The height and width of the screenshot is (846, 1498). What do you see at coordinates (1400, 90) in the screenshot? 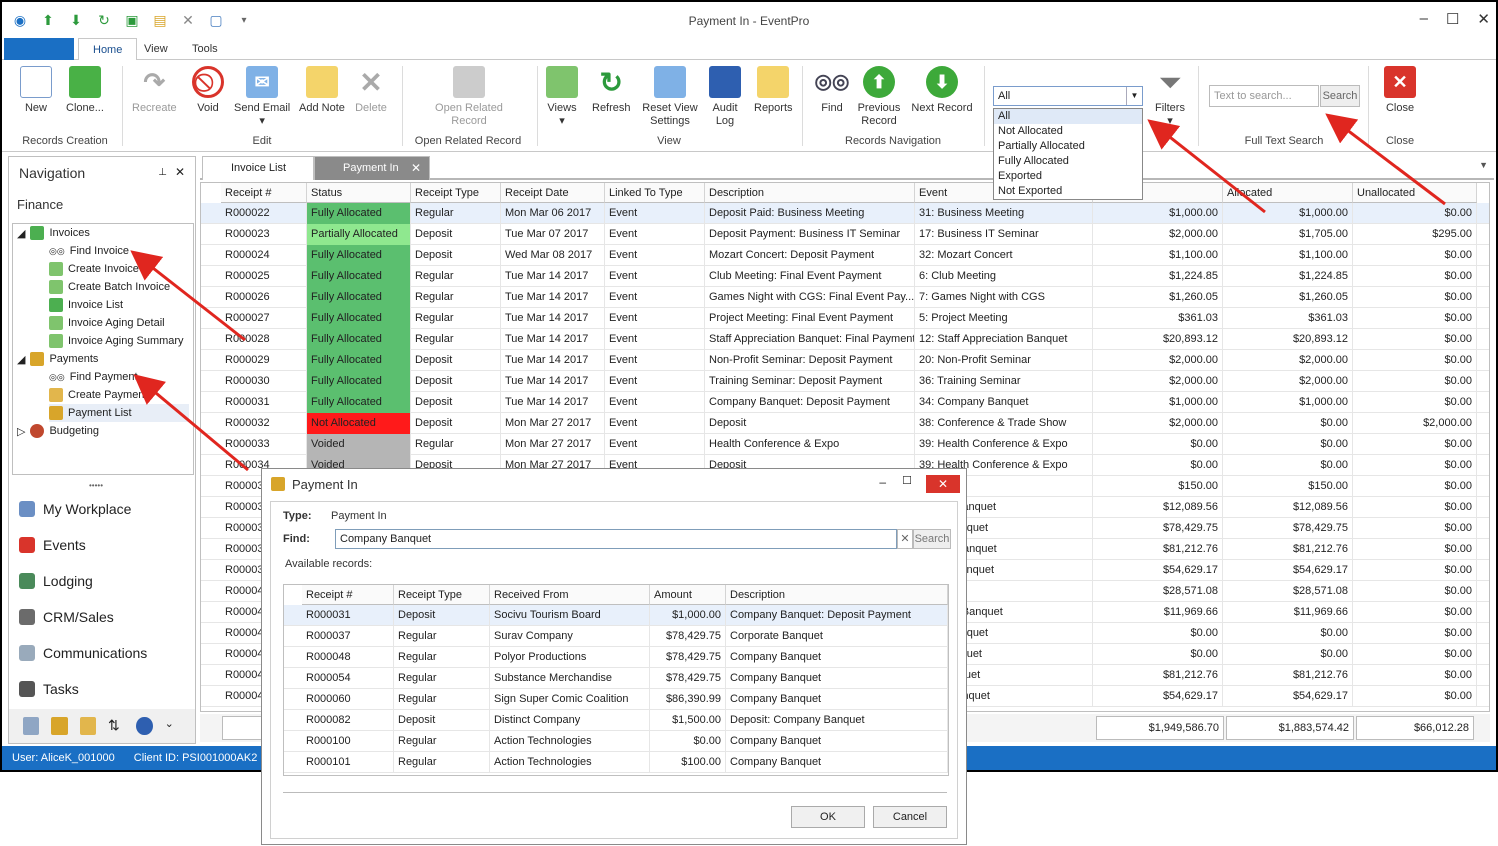
I see `close-button: ✕ Close` at bounding box center [1400, 90].